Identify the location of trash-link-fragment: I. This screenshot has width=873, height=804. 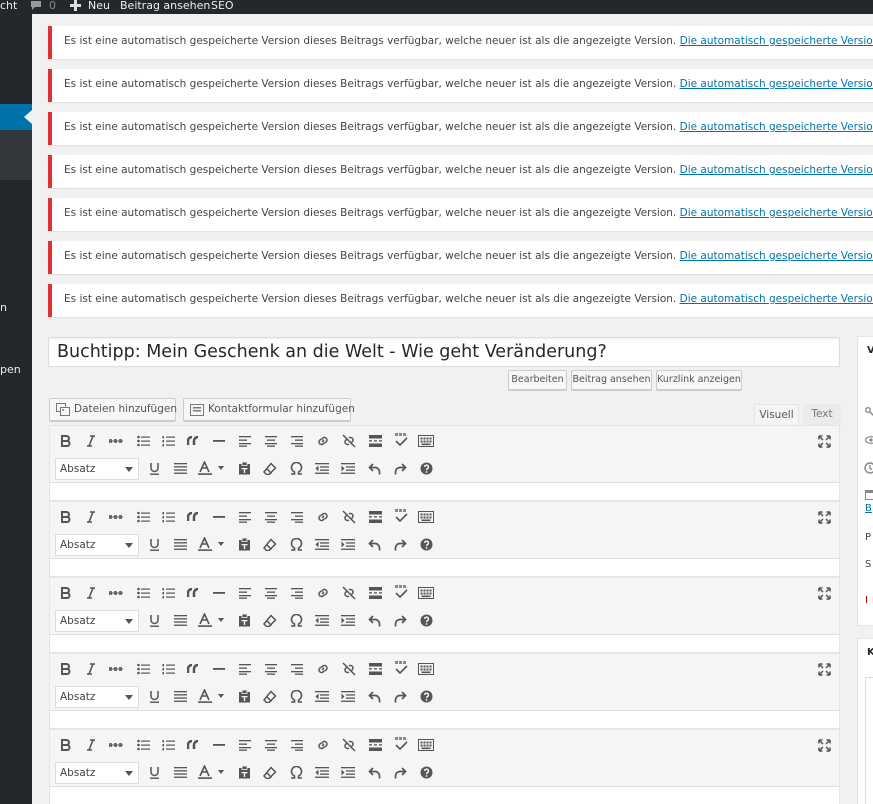
(866, 600).